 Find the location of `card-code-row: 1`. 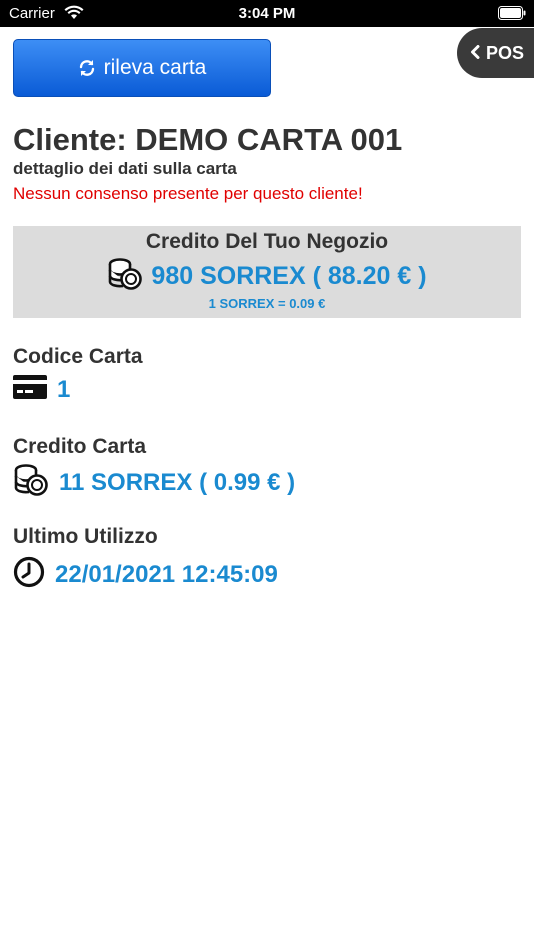

card-code-row: 1 is located at coordinates (41, 389).